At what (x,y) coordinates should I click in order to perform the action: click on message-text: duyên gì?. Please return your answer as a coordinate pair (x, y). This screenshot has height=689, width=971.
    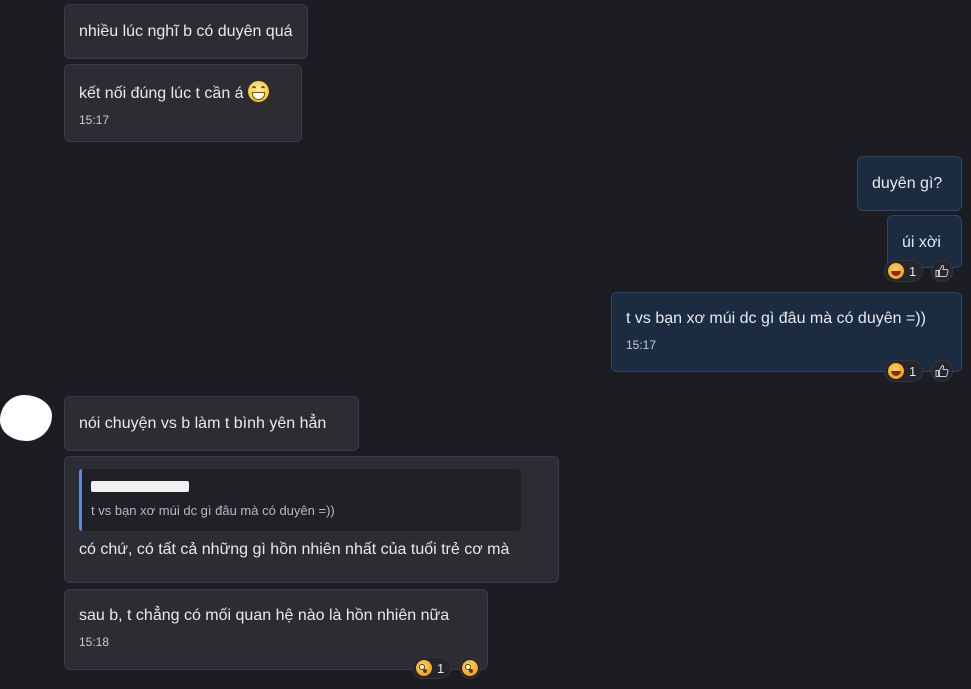
    Looking at the image, I should click on (907, 183).